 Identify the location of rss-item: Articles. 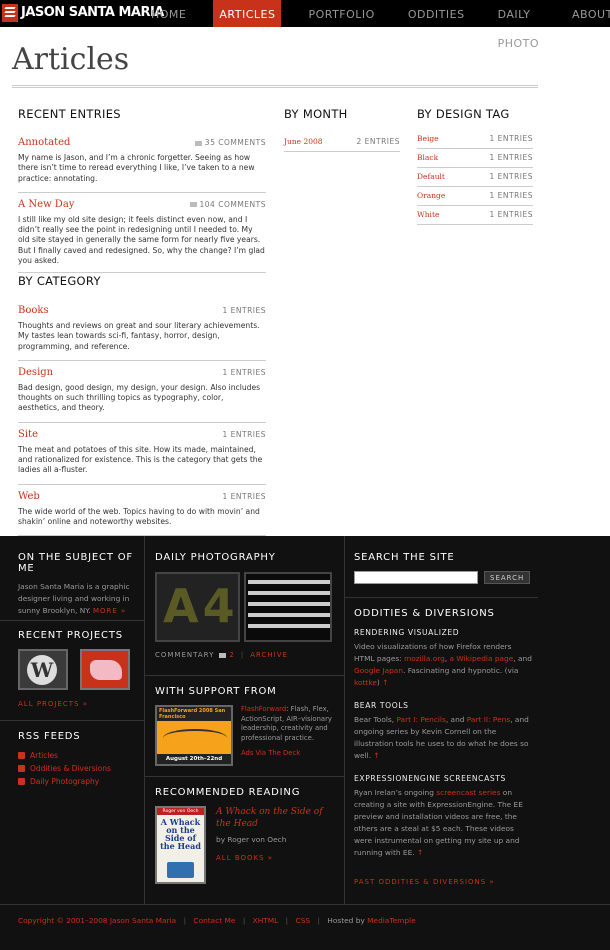
(77, 755).